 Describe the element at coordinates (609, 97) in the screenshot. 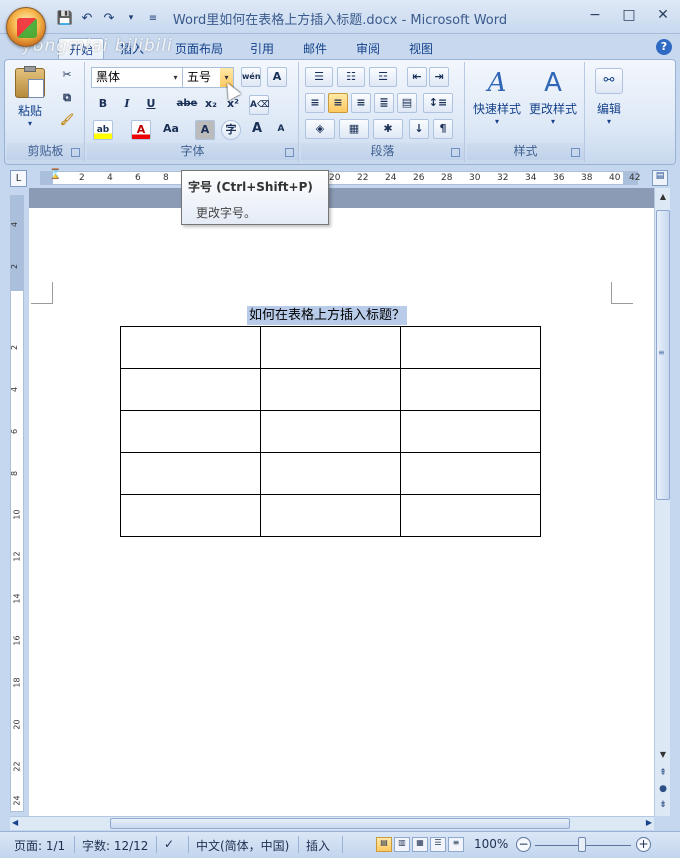

I see `editing-button: ⚯ 编辑 ▾` at that location.